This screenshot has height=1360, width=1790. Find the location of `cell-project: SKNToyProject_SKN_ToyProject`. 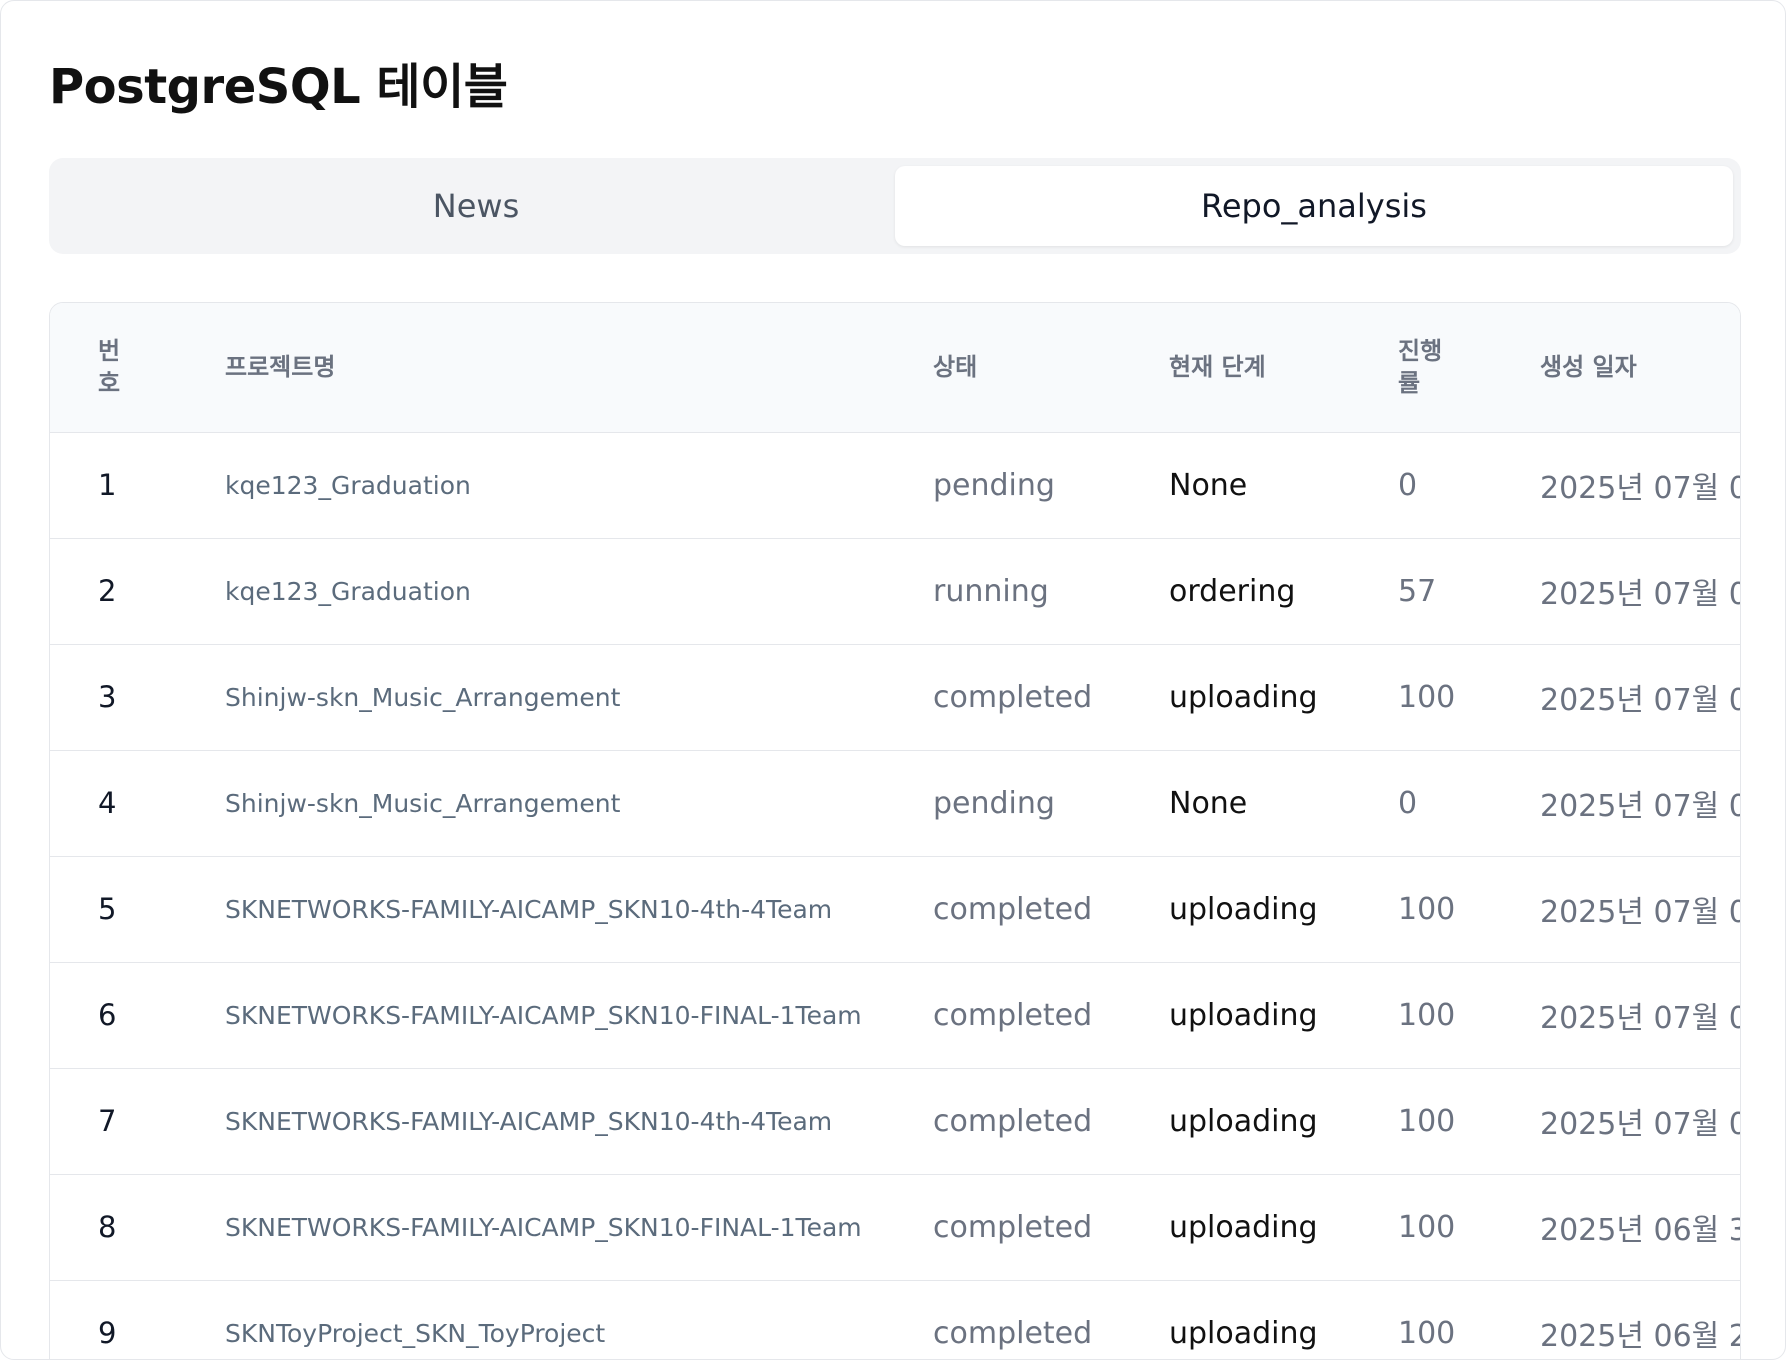

cell-project: SKNToyProject_SKN_ToyProject is located at coordinates (579, 1319).